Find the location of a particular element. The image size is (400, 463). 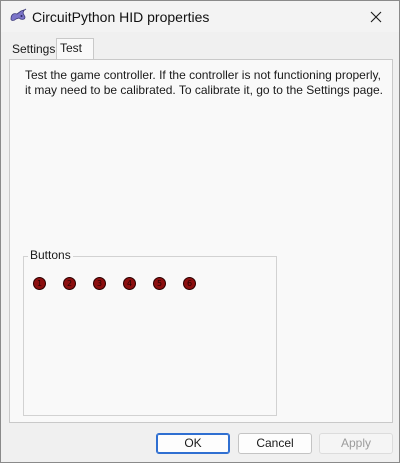

title-bar: CircuitPython HID properties is located at coordinates (200, 16).